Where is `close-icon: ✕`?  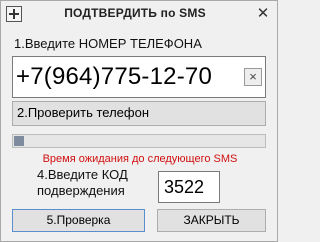 close-icon: ✕ is located at coordinates (263, 14).